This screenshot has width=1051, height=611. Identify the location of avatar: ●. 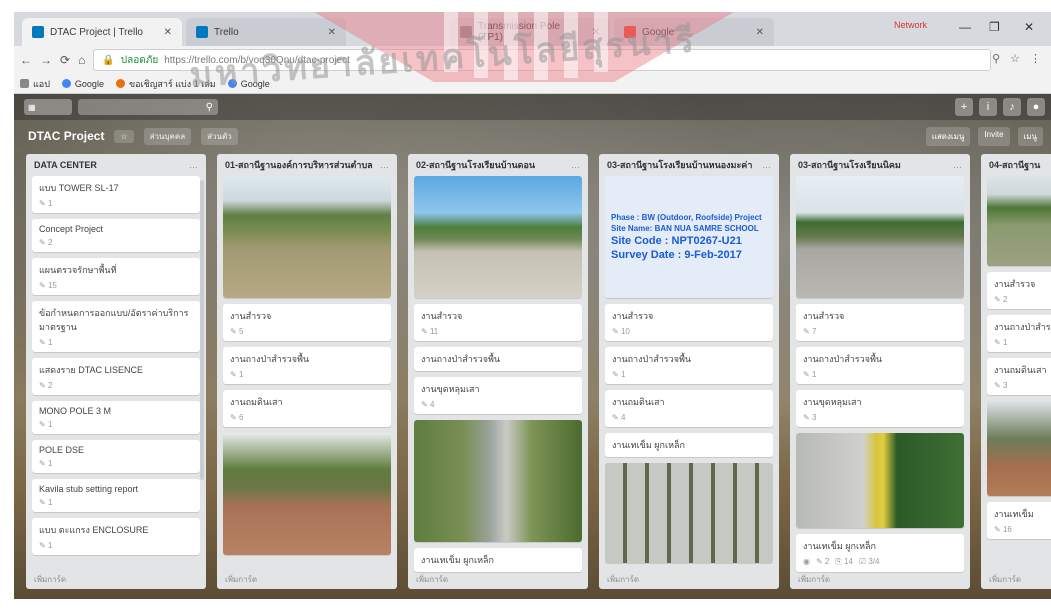
(1036, 107).